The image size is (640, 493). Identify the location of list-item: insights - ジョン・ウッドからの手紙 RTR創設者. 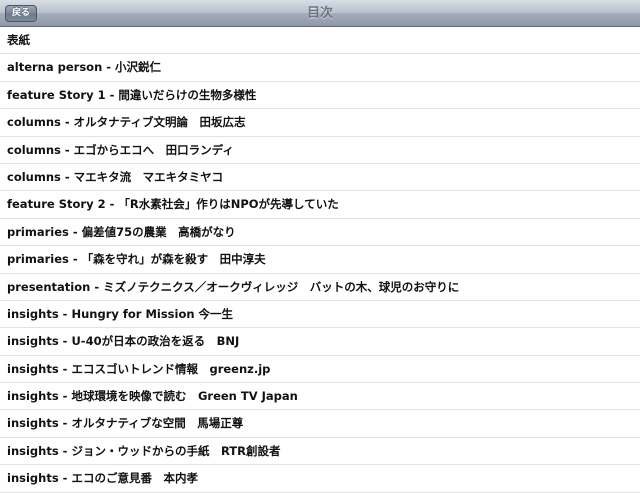
(320, 452).